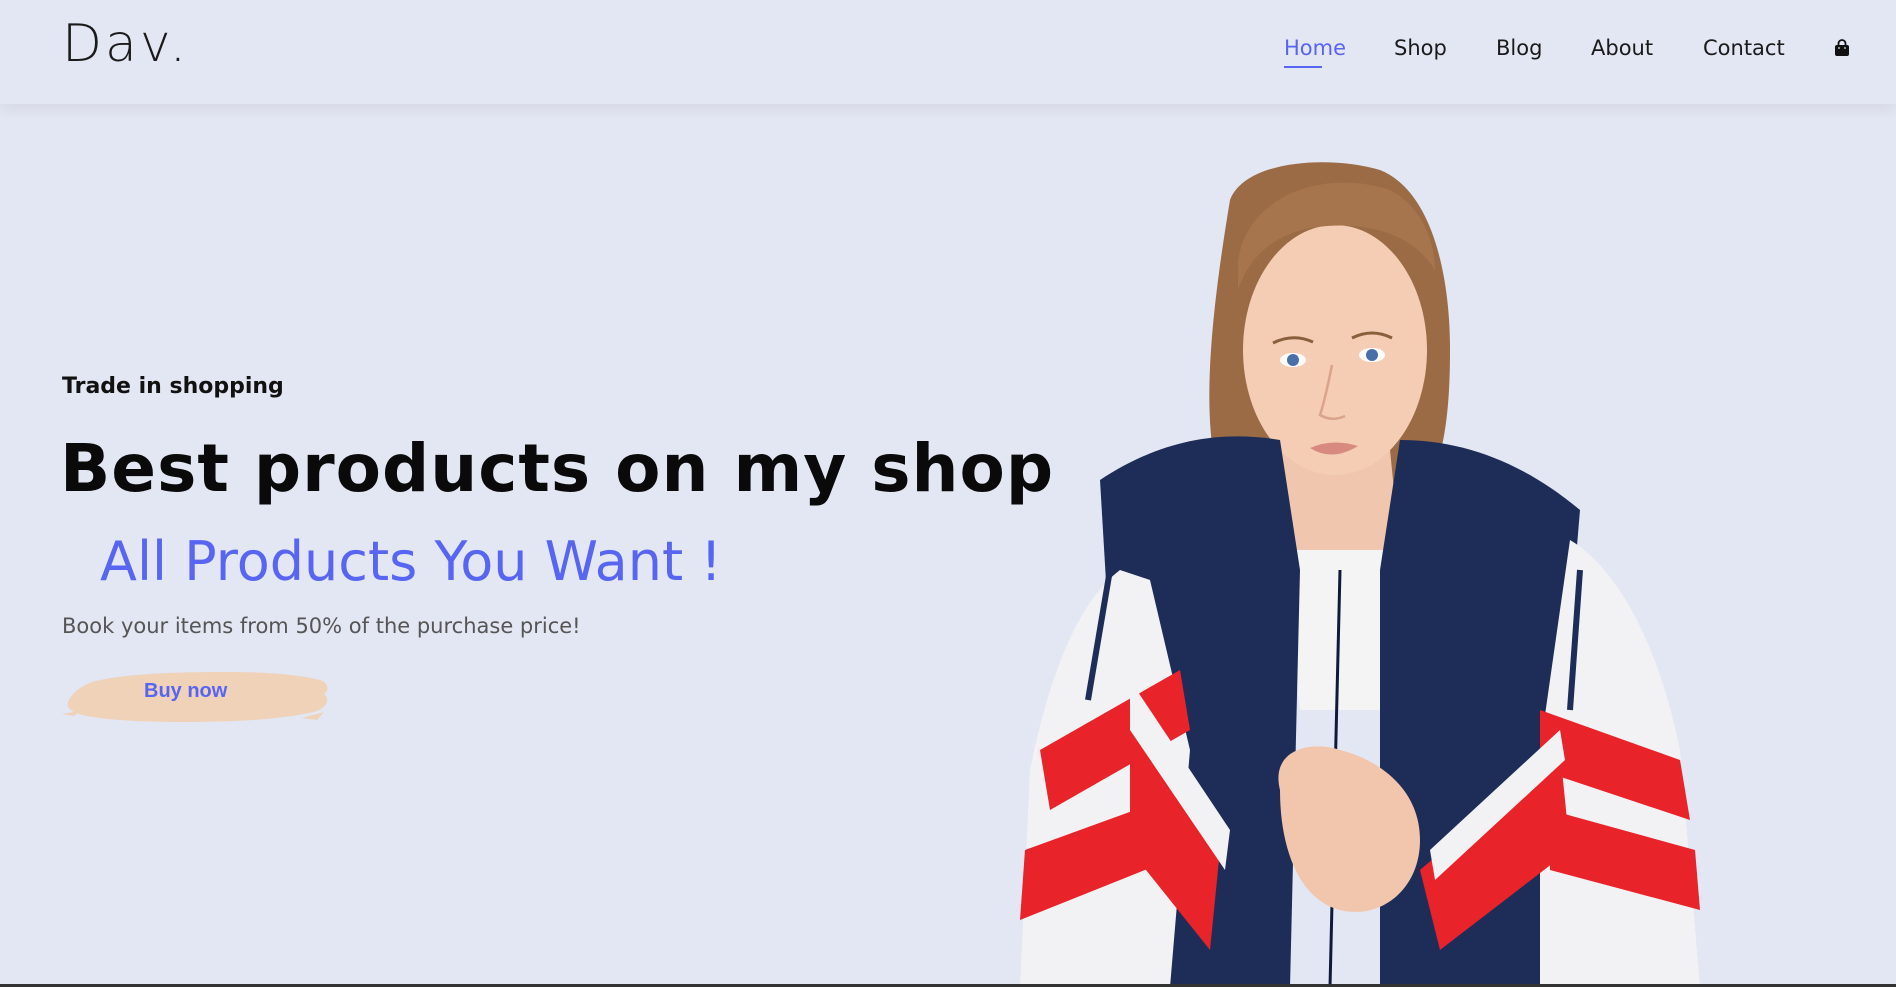 This screenshot has height=987, width=1896. Describe the element at coordinates (1315, 48) in the screenshot. I see `nav-home-label: Home` at that location.